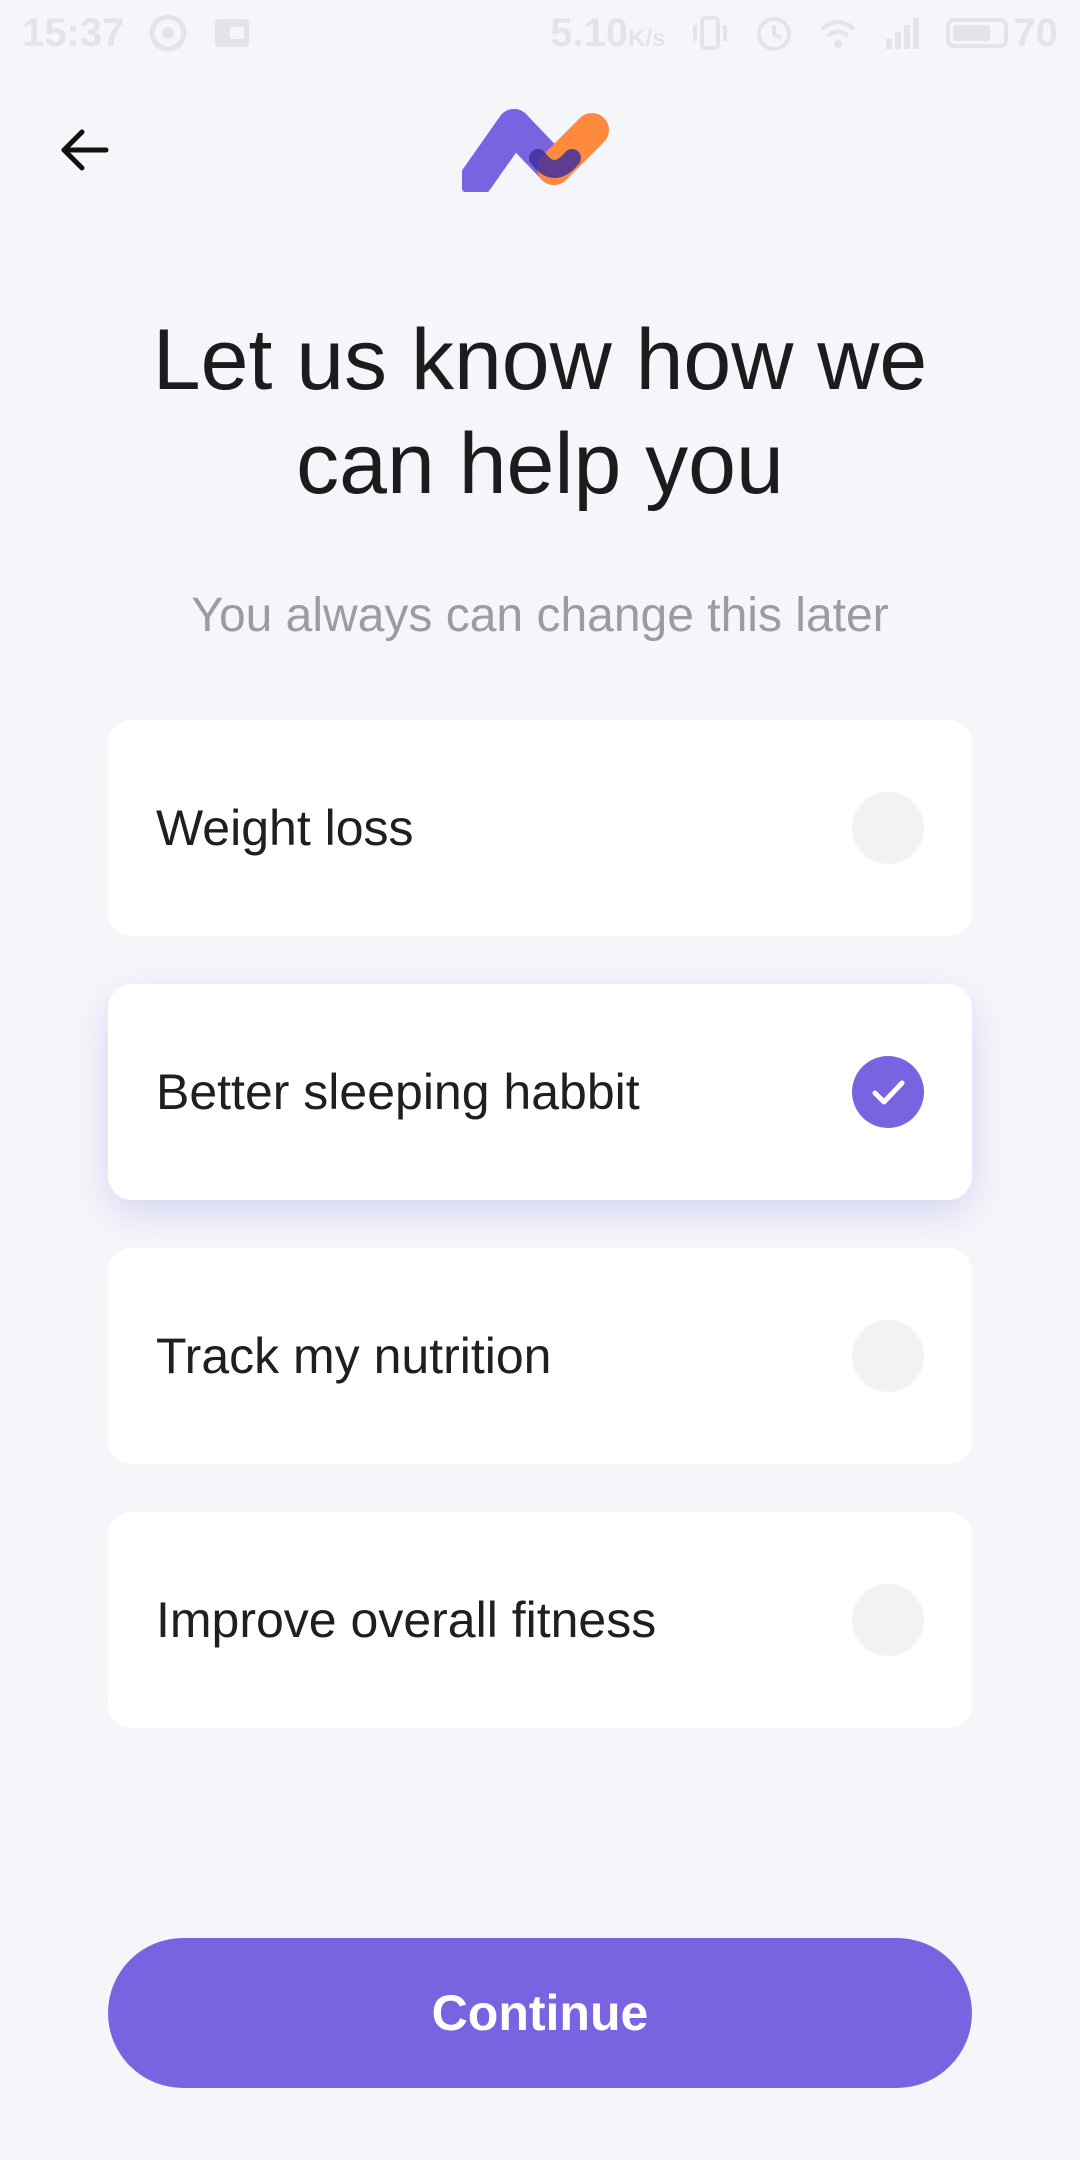  Describe the element at coordinates (1002, 33) in the screenshot. I see `battery-icon: 70` at that location.